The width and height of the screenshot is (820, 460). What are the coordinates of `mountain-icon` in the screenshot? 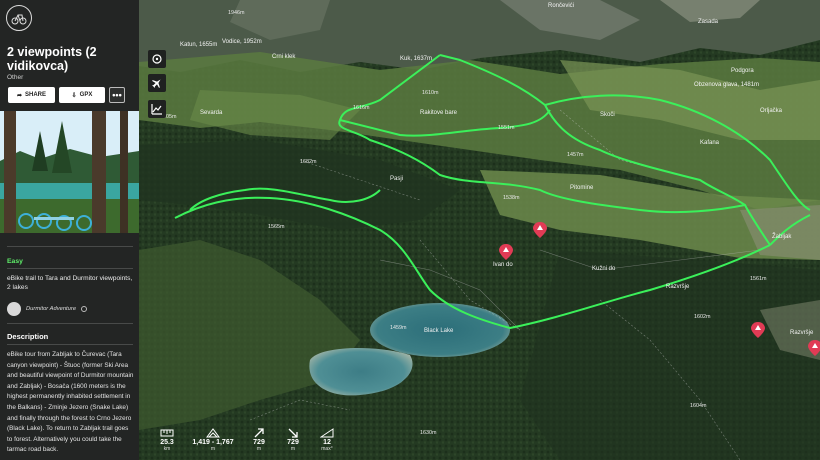 It's located at (213, 433).